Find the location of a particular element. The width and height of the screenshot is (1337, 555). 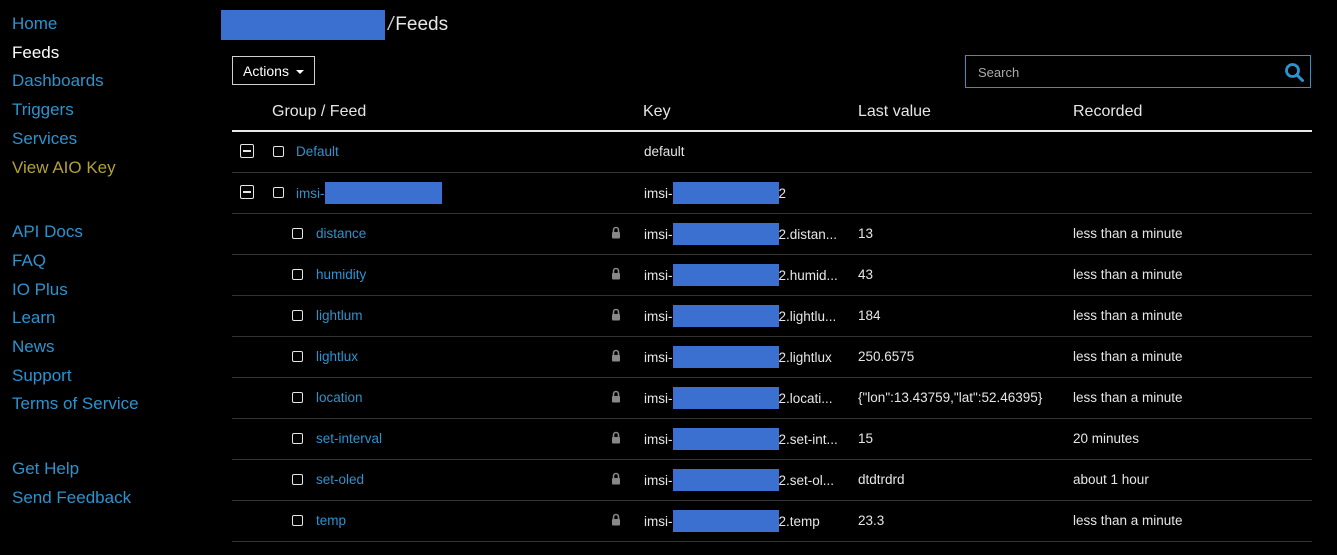

feed-name-link: distance is located at coordinates (341, 233).